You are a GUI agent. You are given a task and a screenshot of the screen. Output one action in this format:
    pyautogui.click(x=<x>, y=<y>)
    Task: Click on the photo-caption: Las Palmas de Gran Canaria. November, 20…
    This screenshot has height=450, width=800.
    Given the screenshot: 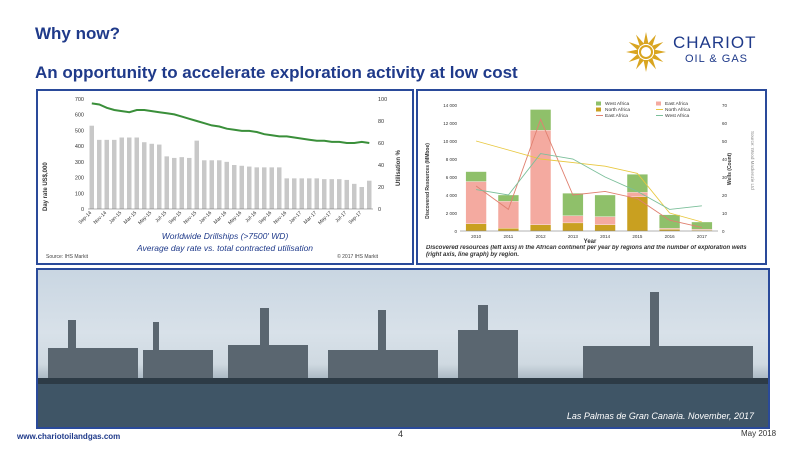 What is the action you would take?
    pyautogui.click(x=660, y=416)
    